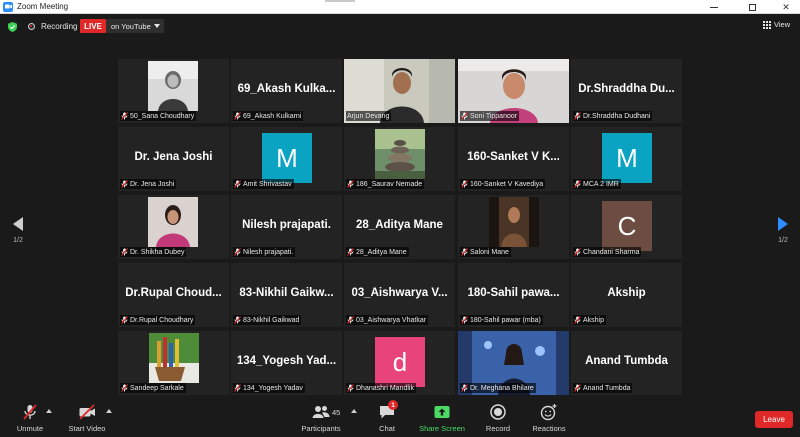  I want to click on participant-tile: 83-Nikhil Gaikw... 83-Nikhil Gaikwad, so click(286, 295).